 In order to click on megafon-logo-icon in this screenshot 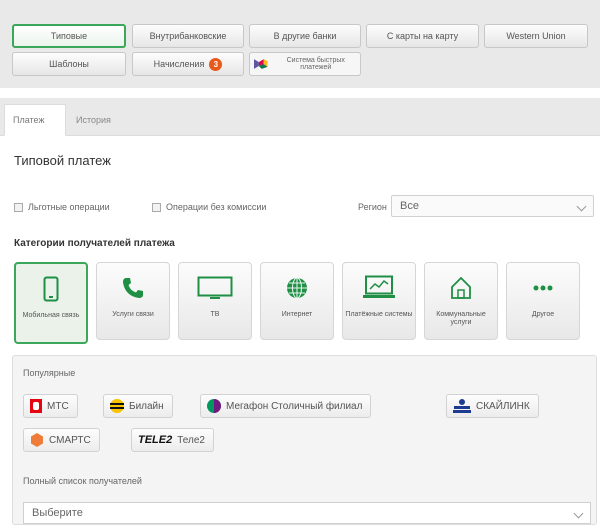, I will do `click(214, 406)`.